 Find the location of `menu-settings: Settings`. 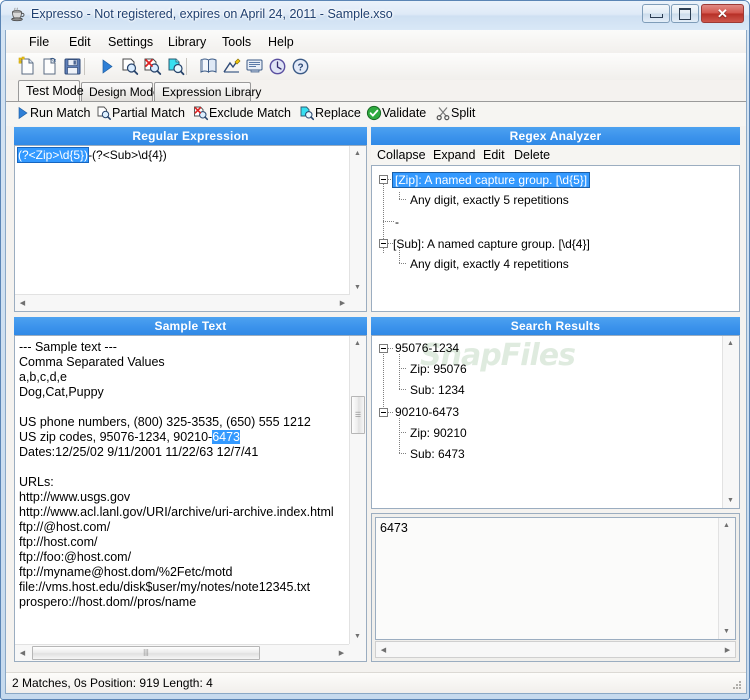

menu-settings: Settings is located at coordinates (130, 42).